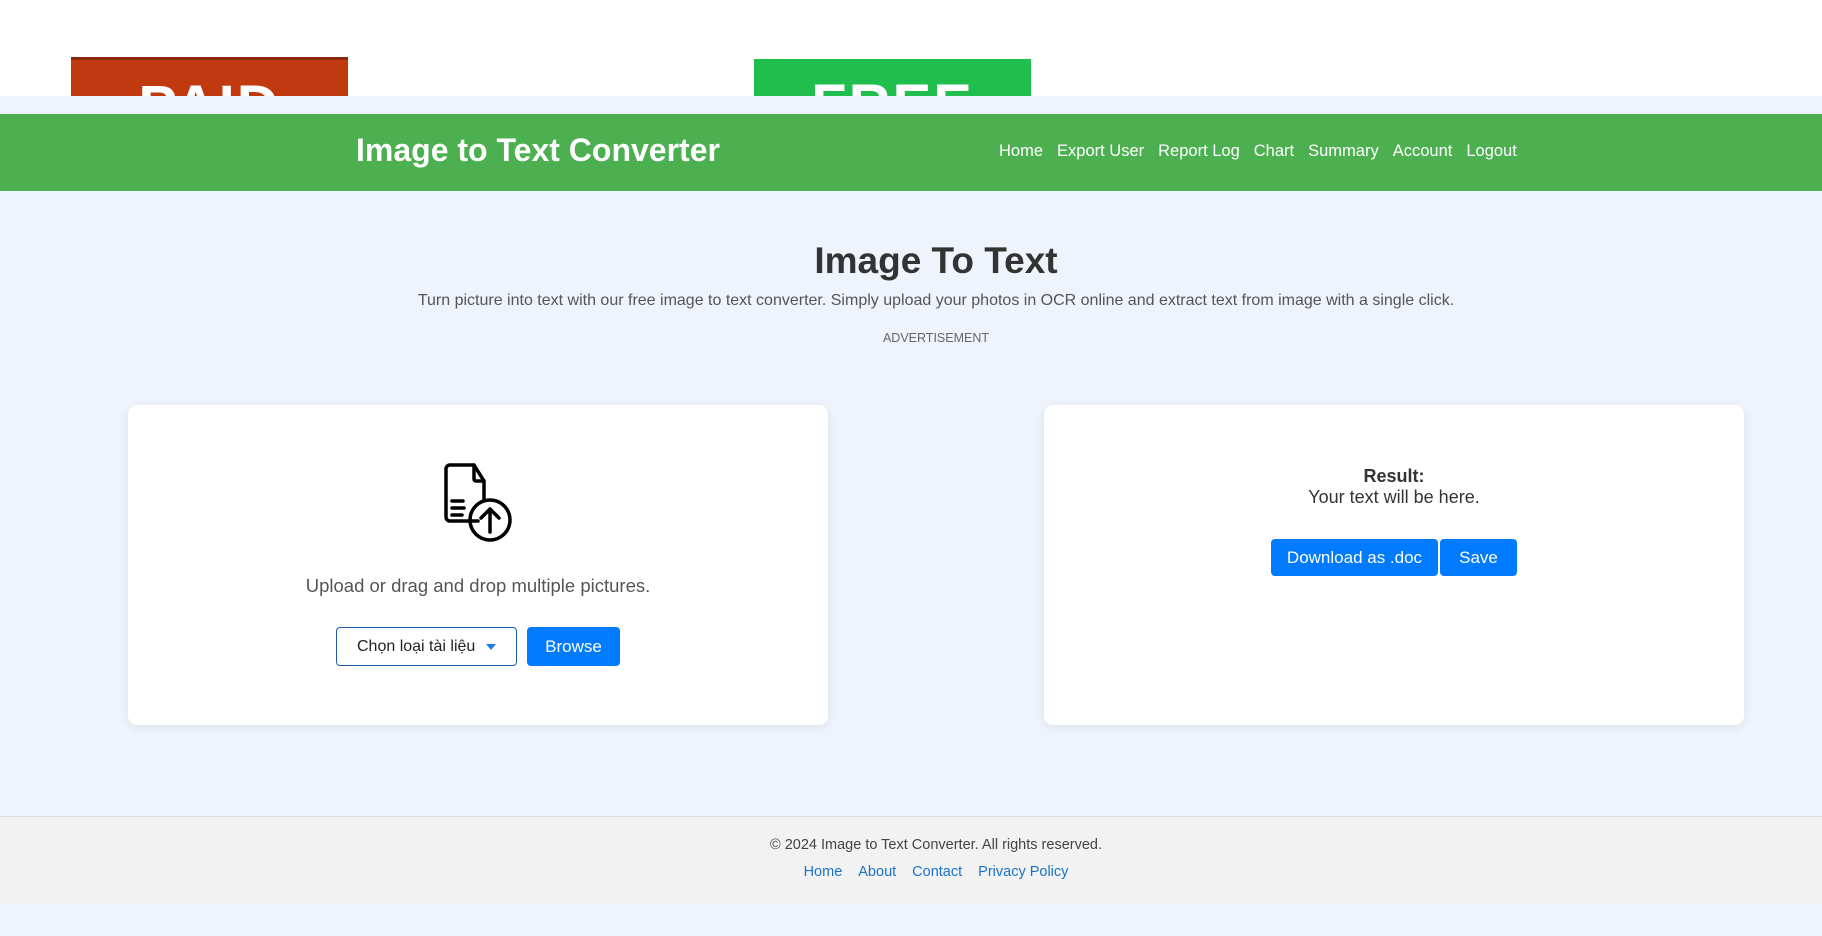 The height and width of the screenshot is (936, 1822). I want to click on paid-ad-image: PAID, so click(209, 76).